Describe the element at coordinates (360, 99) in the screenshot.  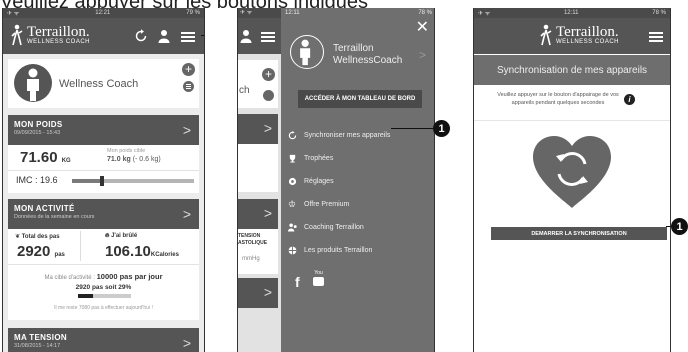
I see `dashboard-button: ACCÉDER À MON TABLEAU DE BORD` at that location.